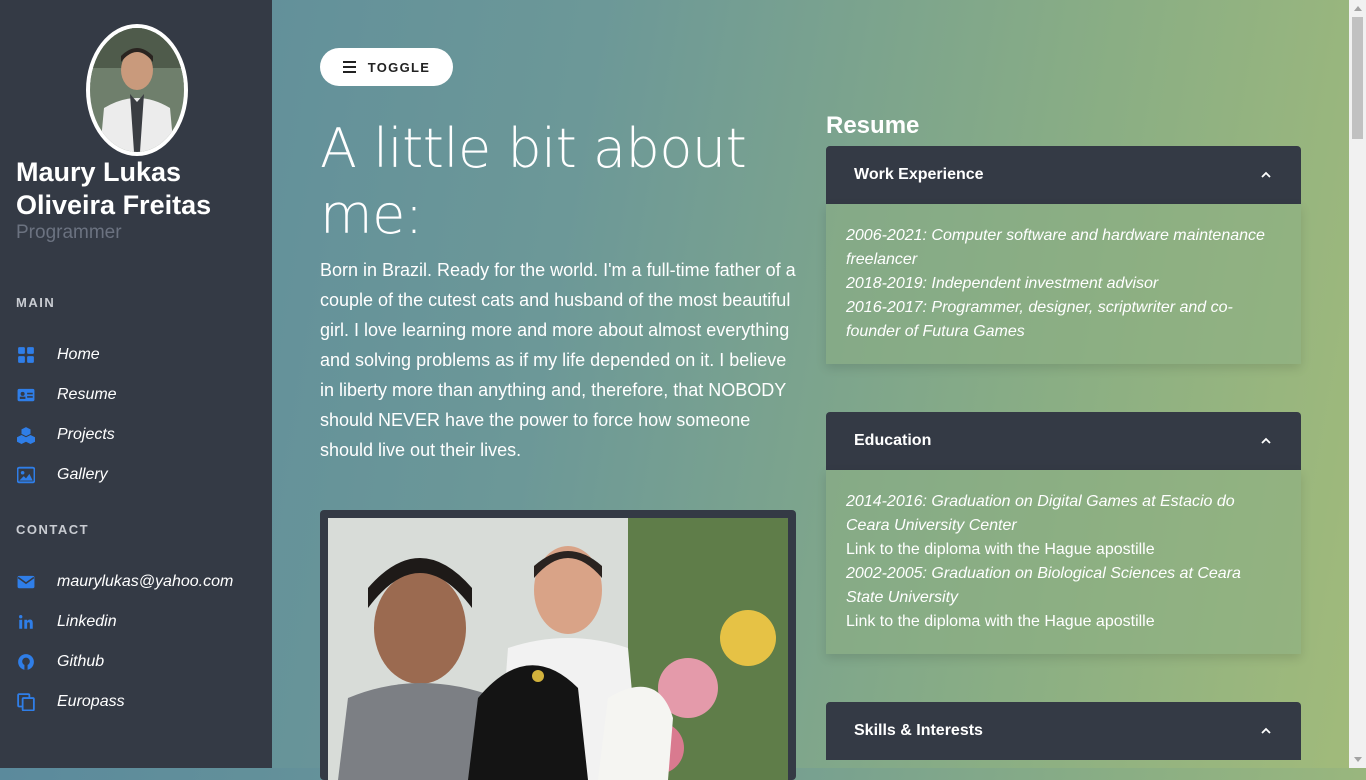 Image resolution: width=1366 pixels, height=780 pixels. What do you see at coordinates (558, 649) in the screenshot?
I see `family-photo` at bounding box center [558, 649].